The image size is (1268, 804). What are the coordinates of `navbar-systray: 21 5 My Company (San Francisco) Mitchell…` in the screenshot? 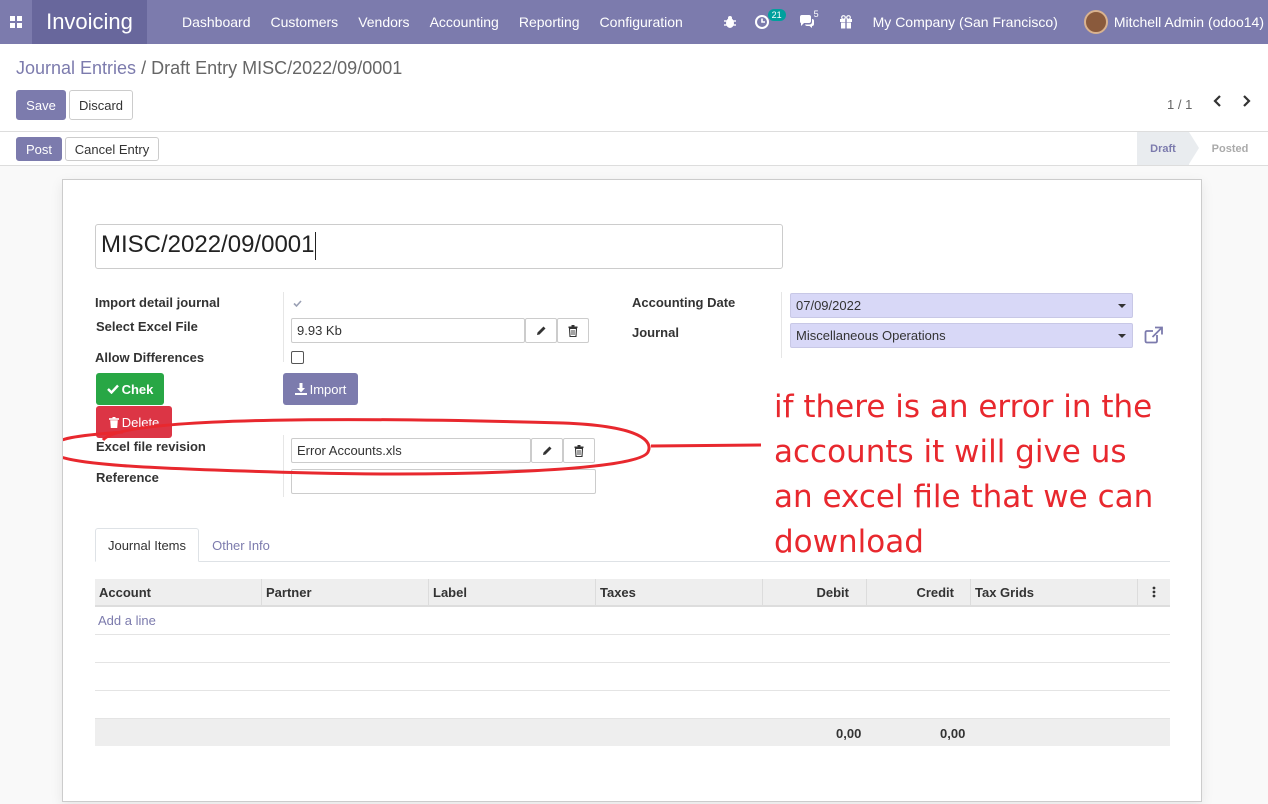 It's located at (987, 22).